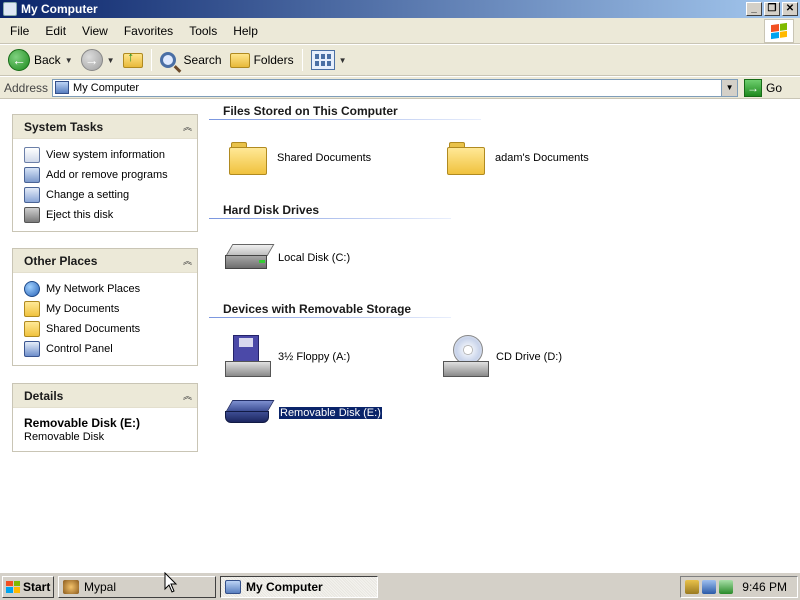 This screenshot has height=600, width=800. What do you see at coordinates (245, 31) in the screenshot?
I see `menu-help: Help` at bounding box center [245, 31].